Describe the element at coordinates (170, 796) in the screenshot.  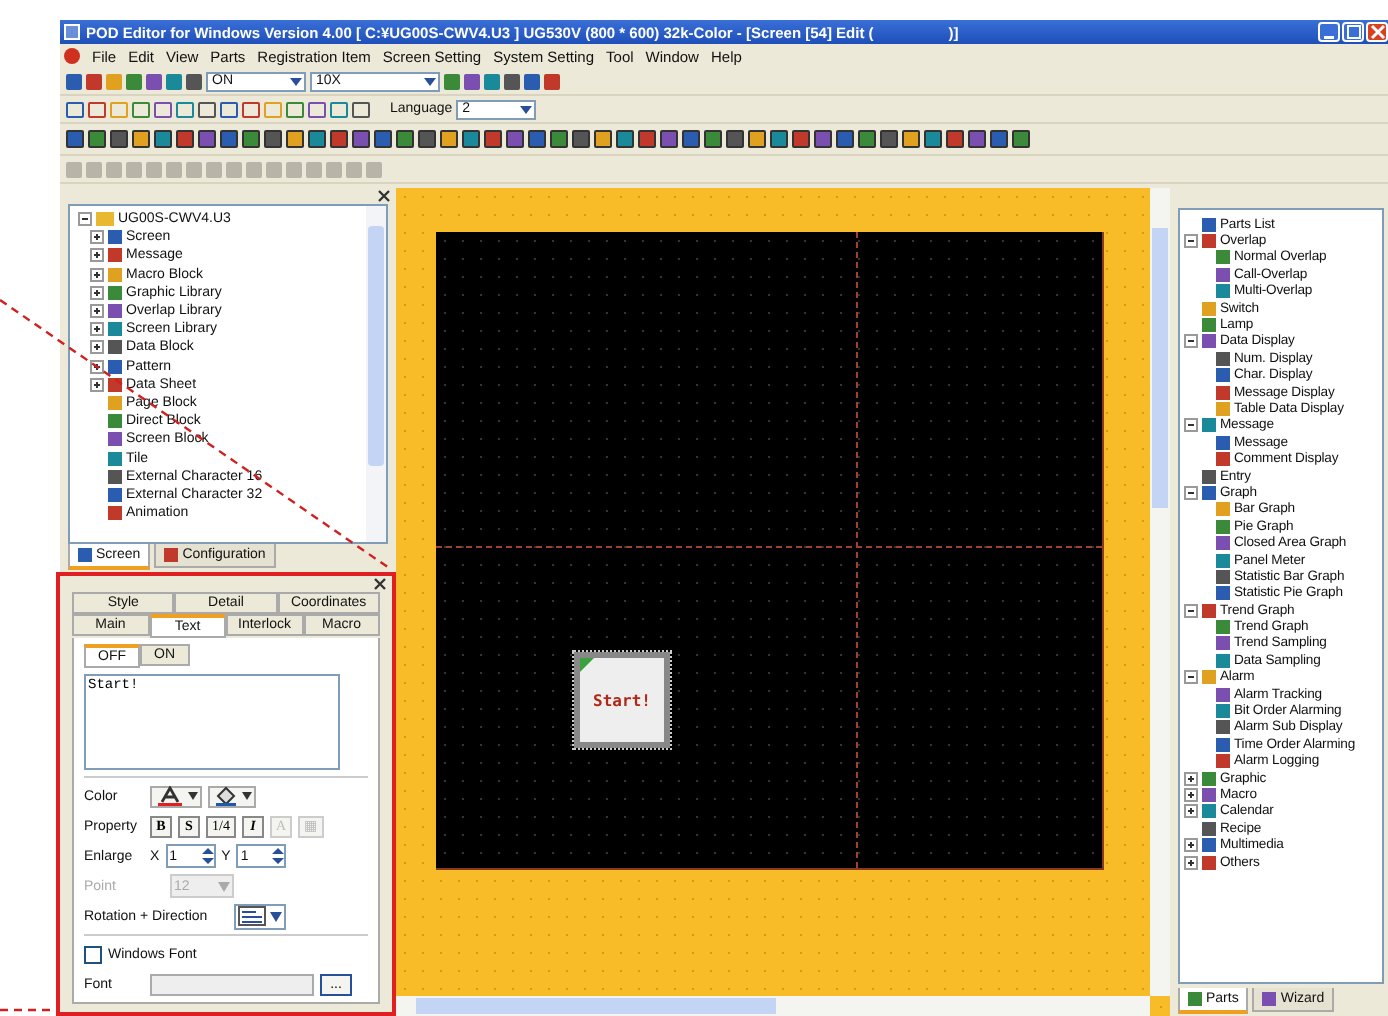
I see `text-color-icon` at that location.